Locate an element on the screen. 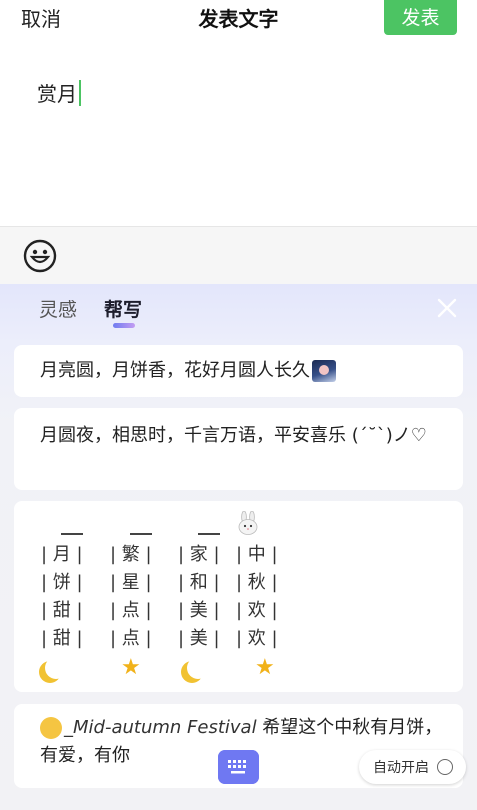 Image resolution: width=477 pixels, height=810 pixels. suggestion-card: 月圆夜，相思时，千言万语，平安喜乐 (ˊ˘ˋ)ノ♡ is located at coordinates (238, 449).